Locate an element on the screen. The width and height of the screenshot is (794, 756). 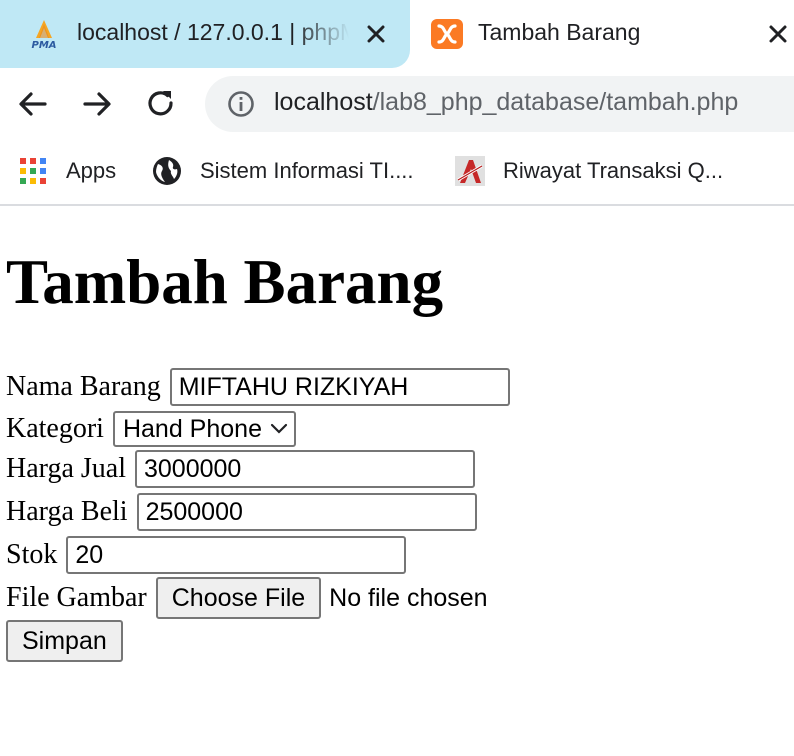
row-file-gambar: File Gambar Choose File No file chosen is located at coordinates (247, 598).